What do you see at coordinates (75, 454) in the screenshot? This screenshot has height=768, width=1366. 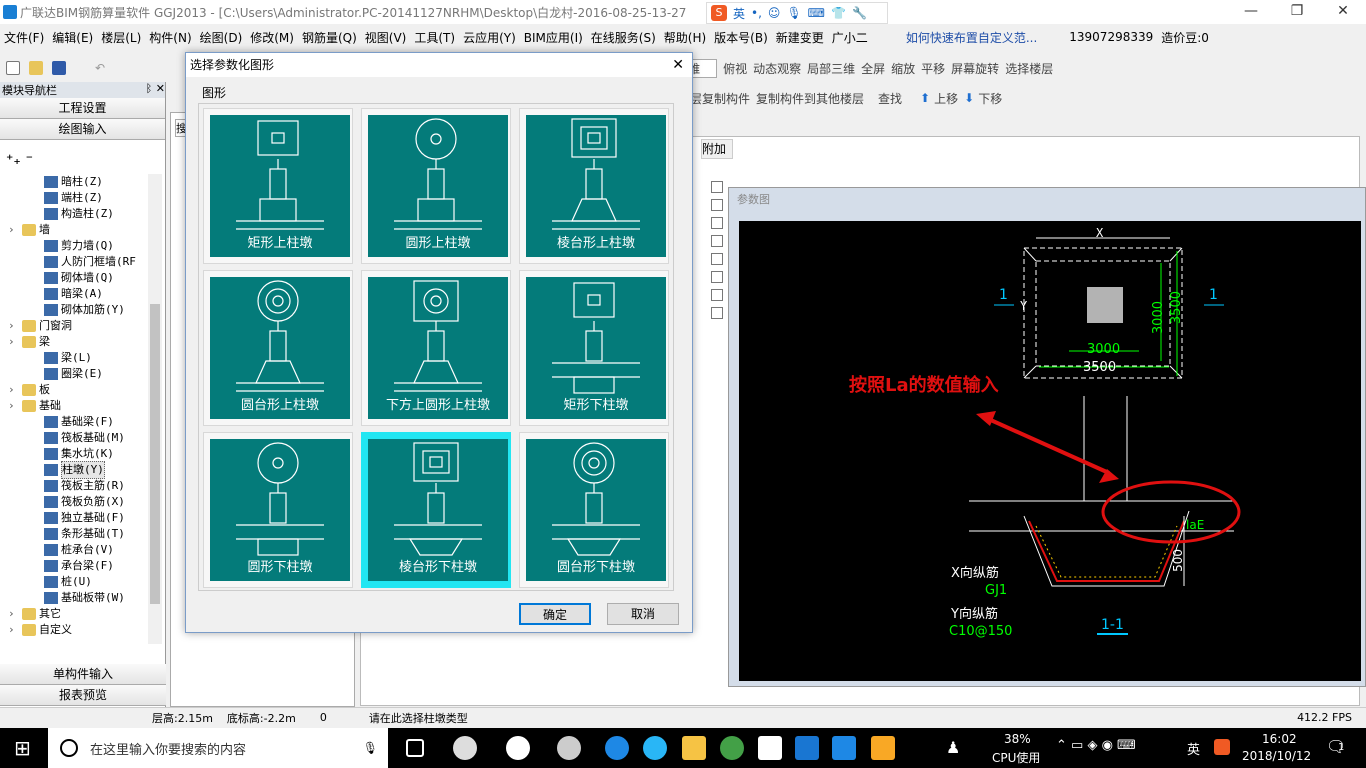 I see `tree-item: 集水坑(K)` at bounding box center [75, 454].